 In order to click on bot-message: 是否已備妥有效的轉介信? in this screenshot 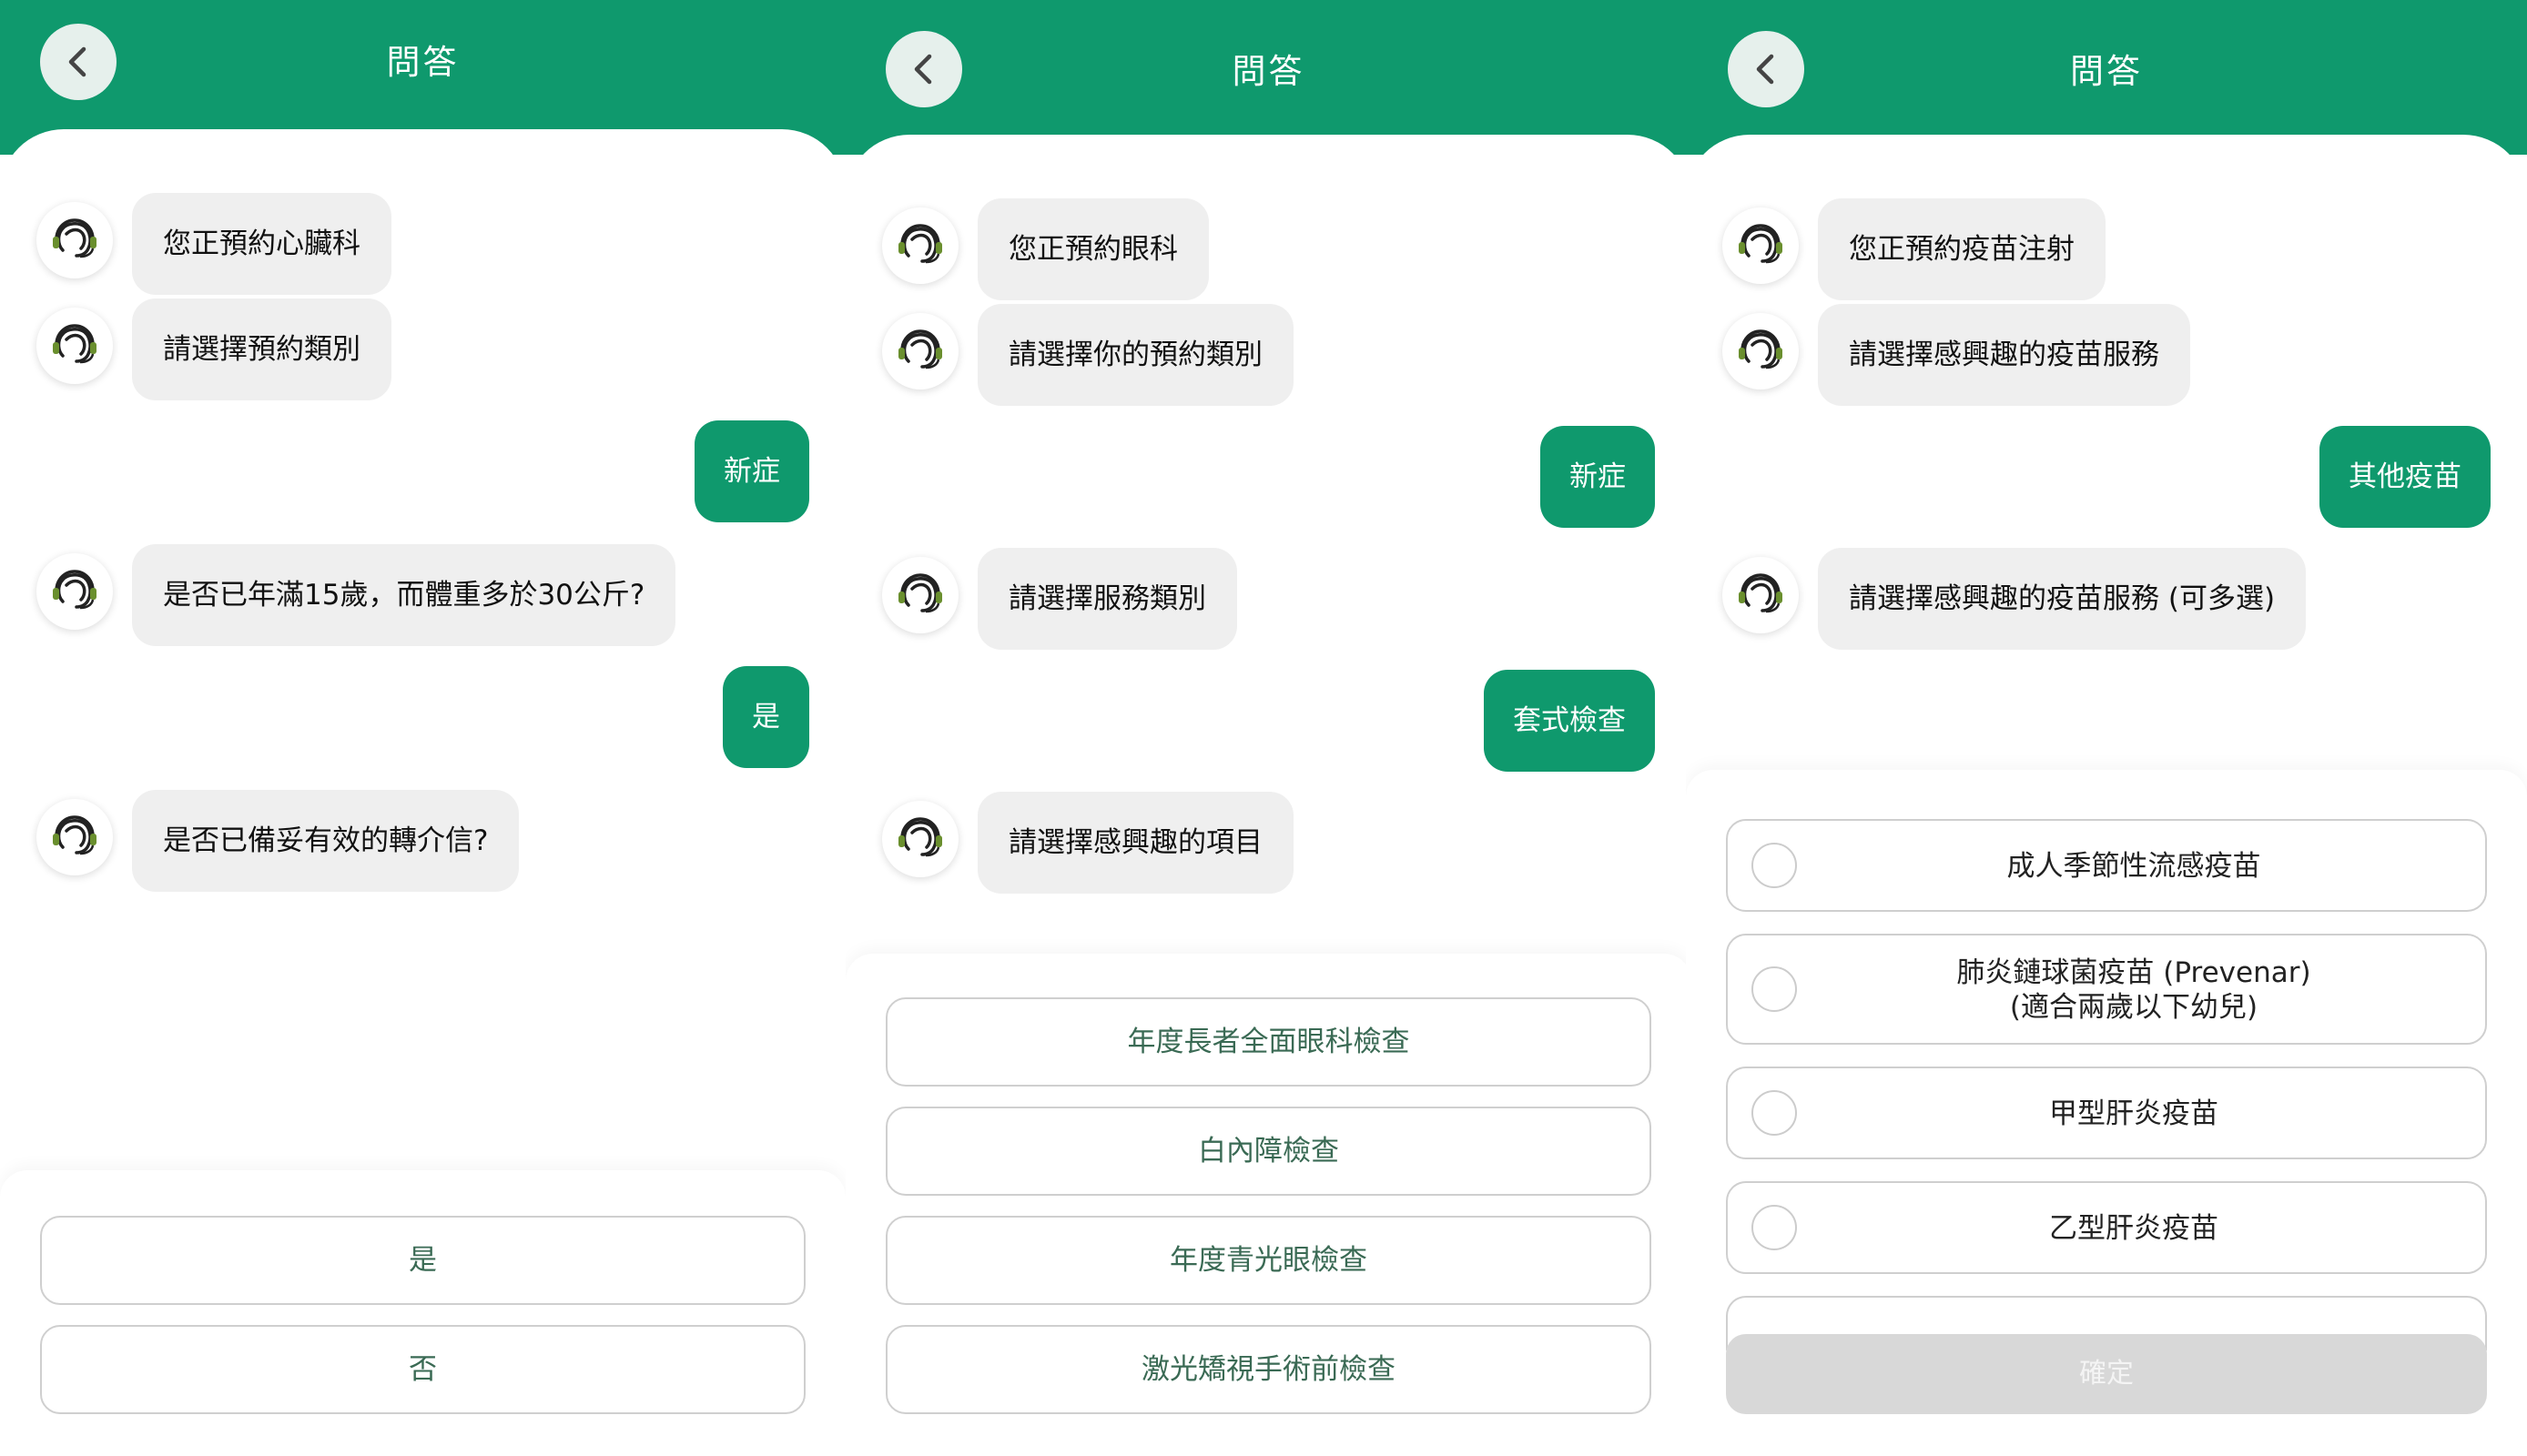, I will do `click(326, 841)`.